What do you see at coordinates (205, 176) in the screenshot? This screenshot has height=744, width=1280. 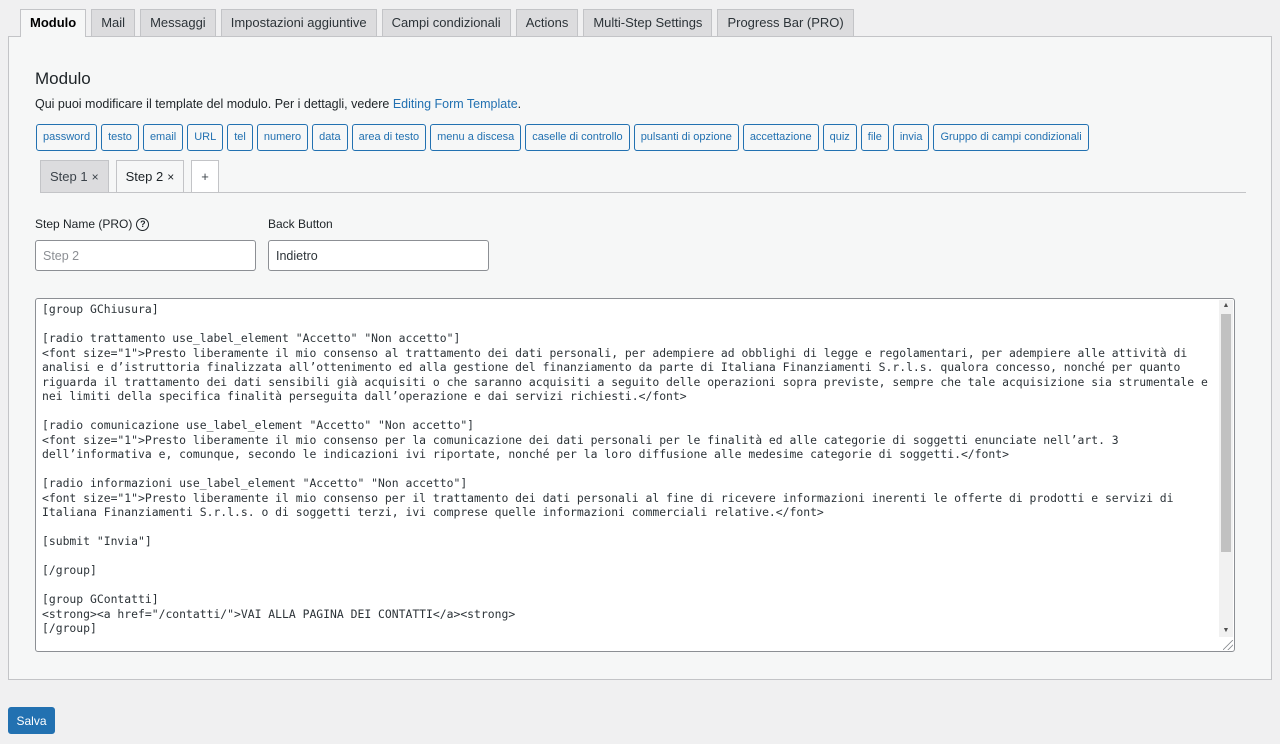 I see `add-step-button: +` at bounding box center [205, 176].